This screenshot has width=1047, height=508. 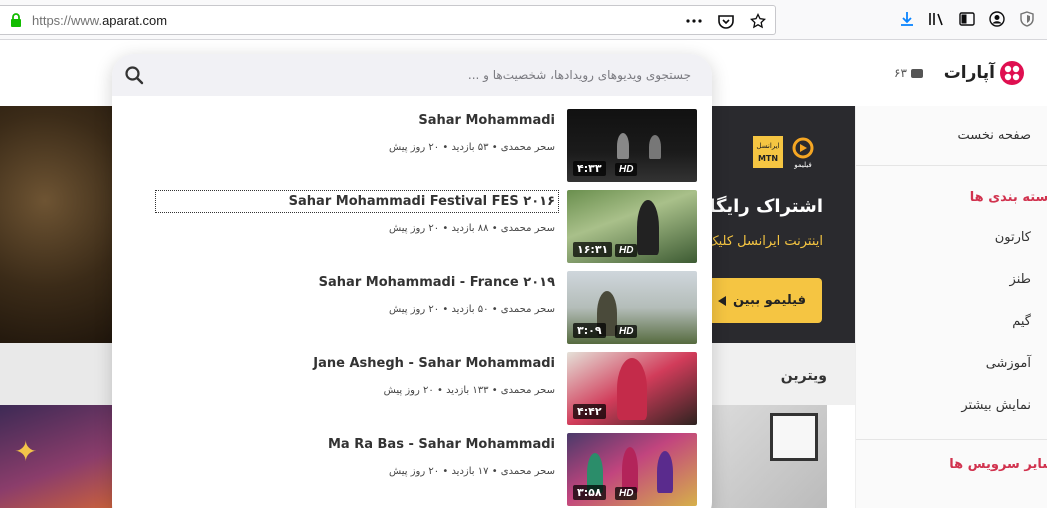 I want to click on svg-text: فیلیمو, so click(x=802, y=165).